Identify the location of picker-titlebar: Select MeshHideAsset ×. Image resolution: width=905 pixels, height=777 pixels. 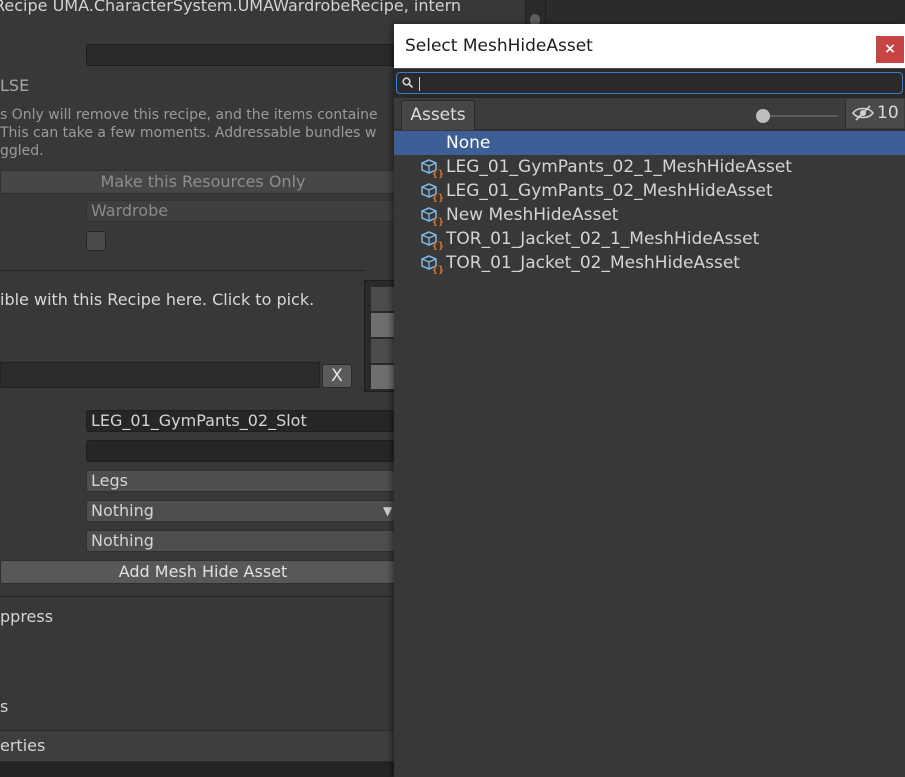
(649, 46).